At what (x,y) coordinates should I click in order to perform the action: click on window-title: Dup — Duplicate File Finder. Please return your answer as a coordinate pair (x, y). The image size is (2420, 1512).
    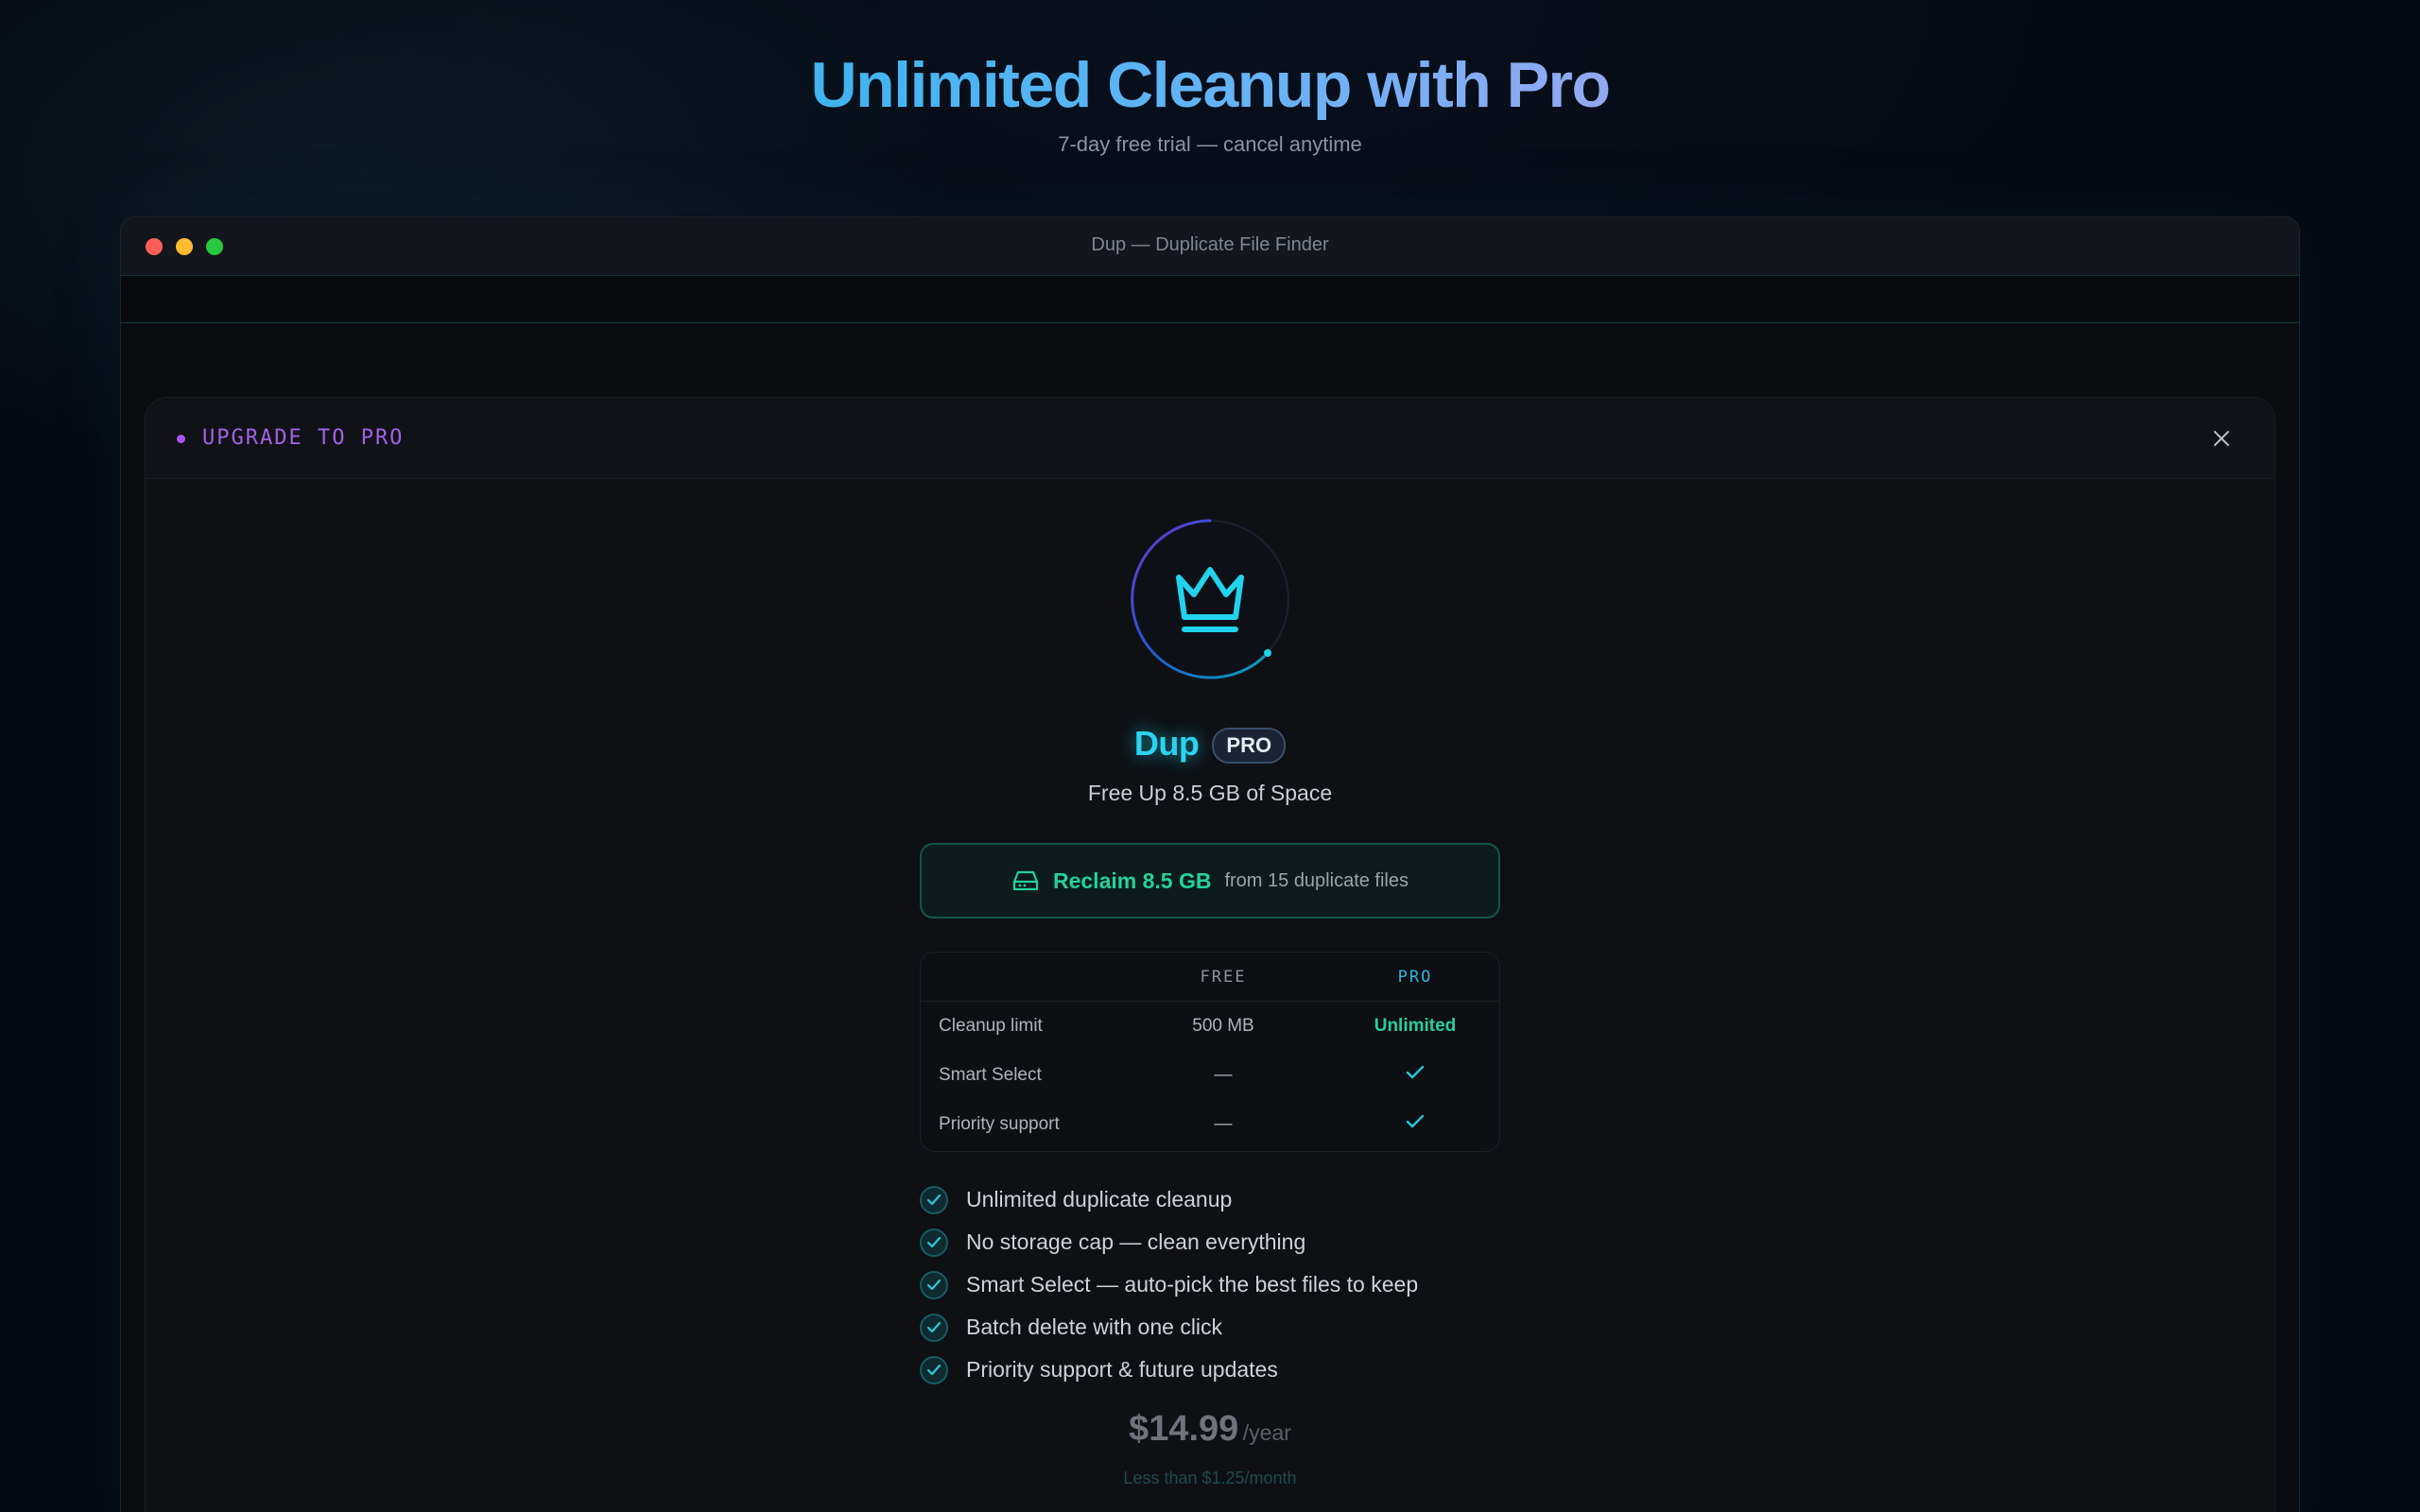
    Looking at the image, I should click on (1210, 244).